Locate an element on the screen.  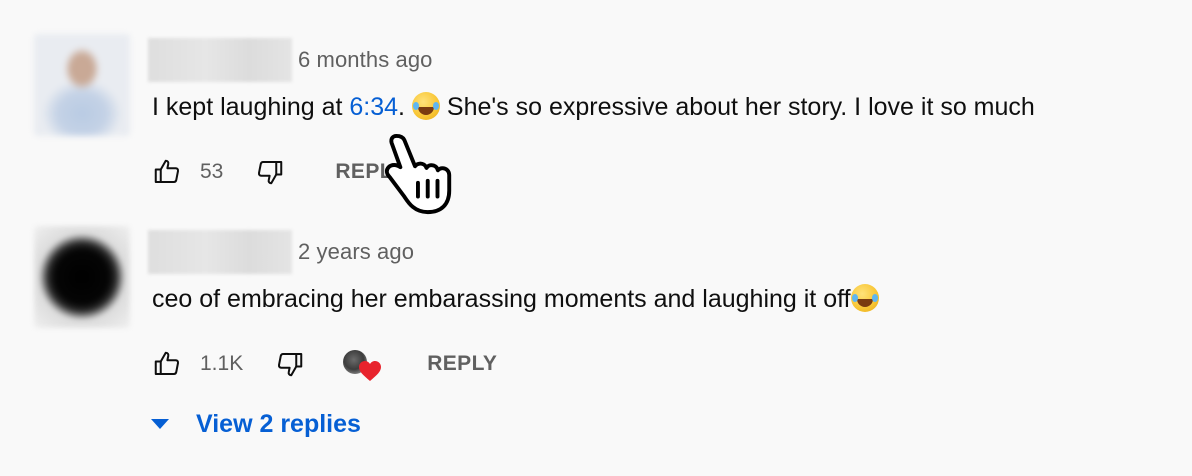
reply-button: REPLY is located at coordinates (462, 364).